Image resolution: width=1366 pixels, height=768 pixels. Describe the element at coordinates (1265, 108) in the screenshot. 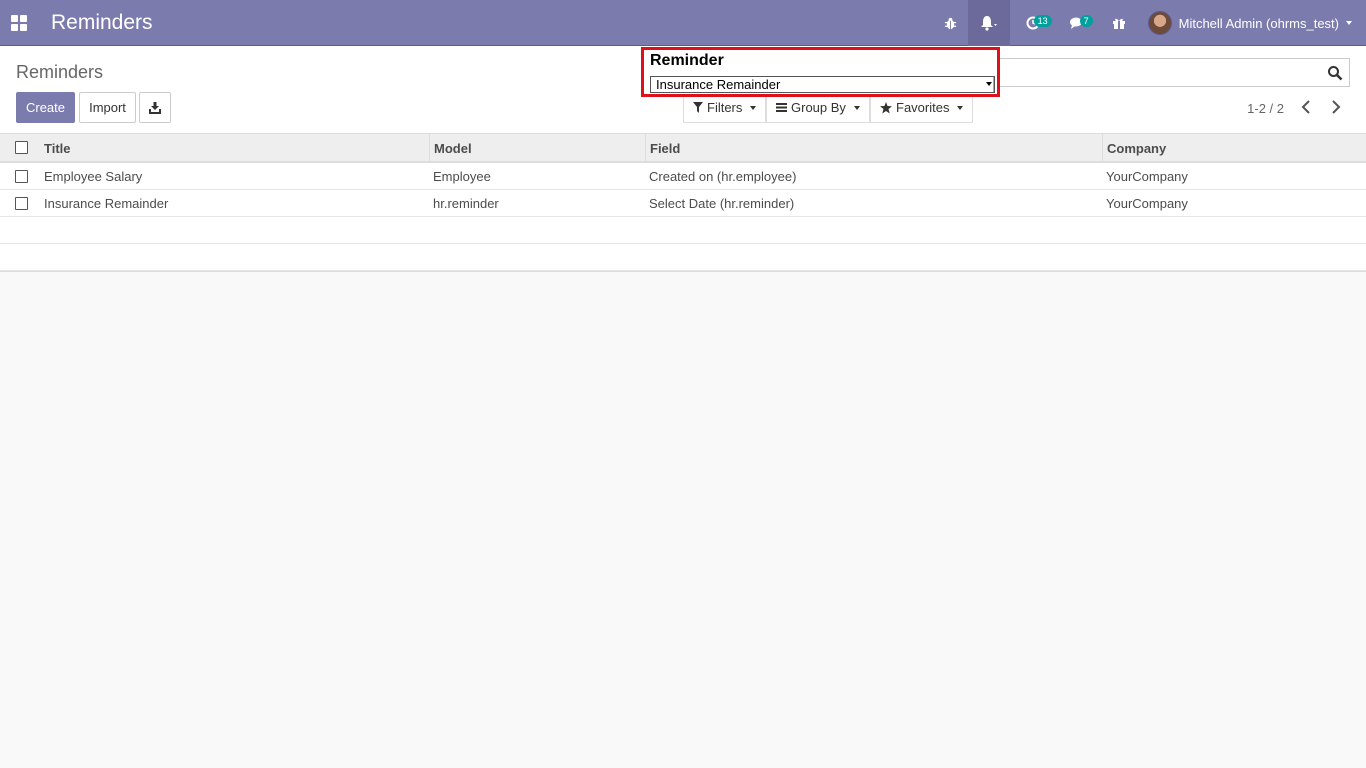

I see `pager-value: 1-2 / 2` at that location.